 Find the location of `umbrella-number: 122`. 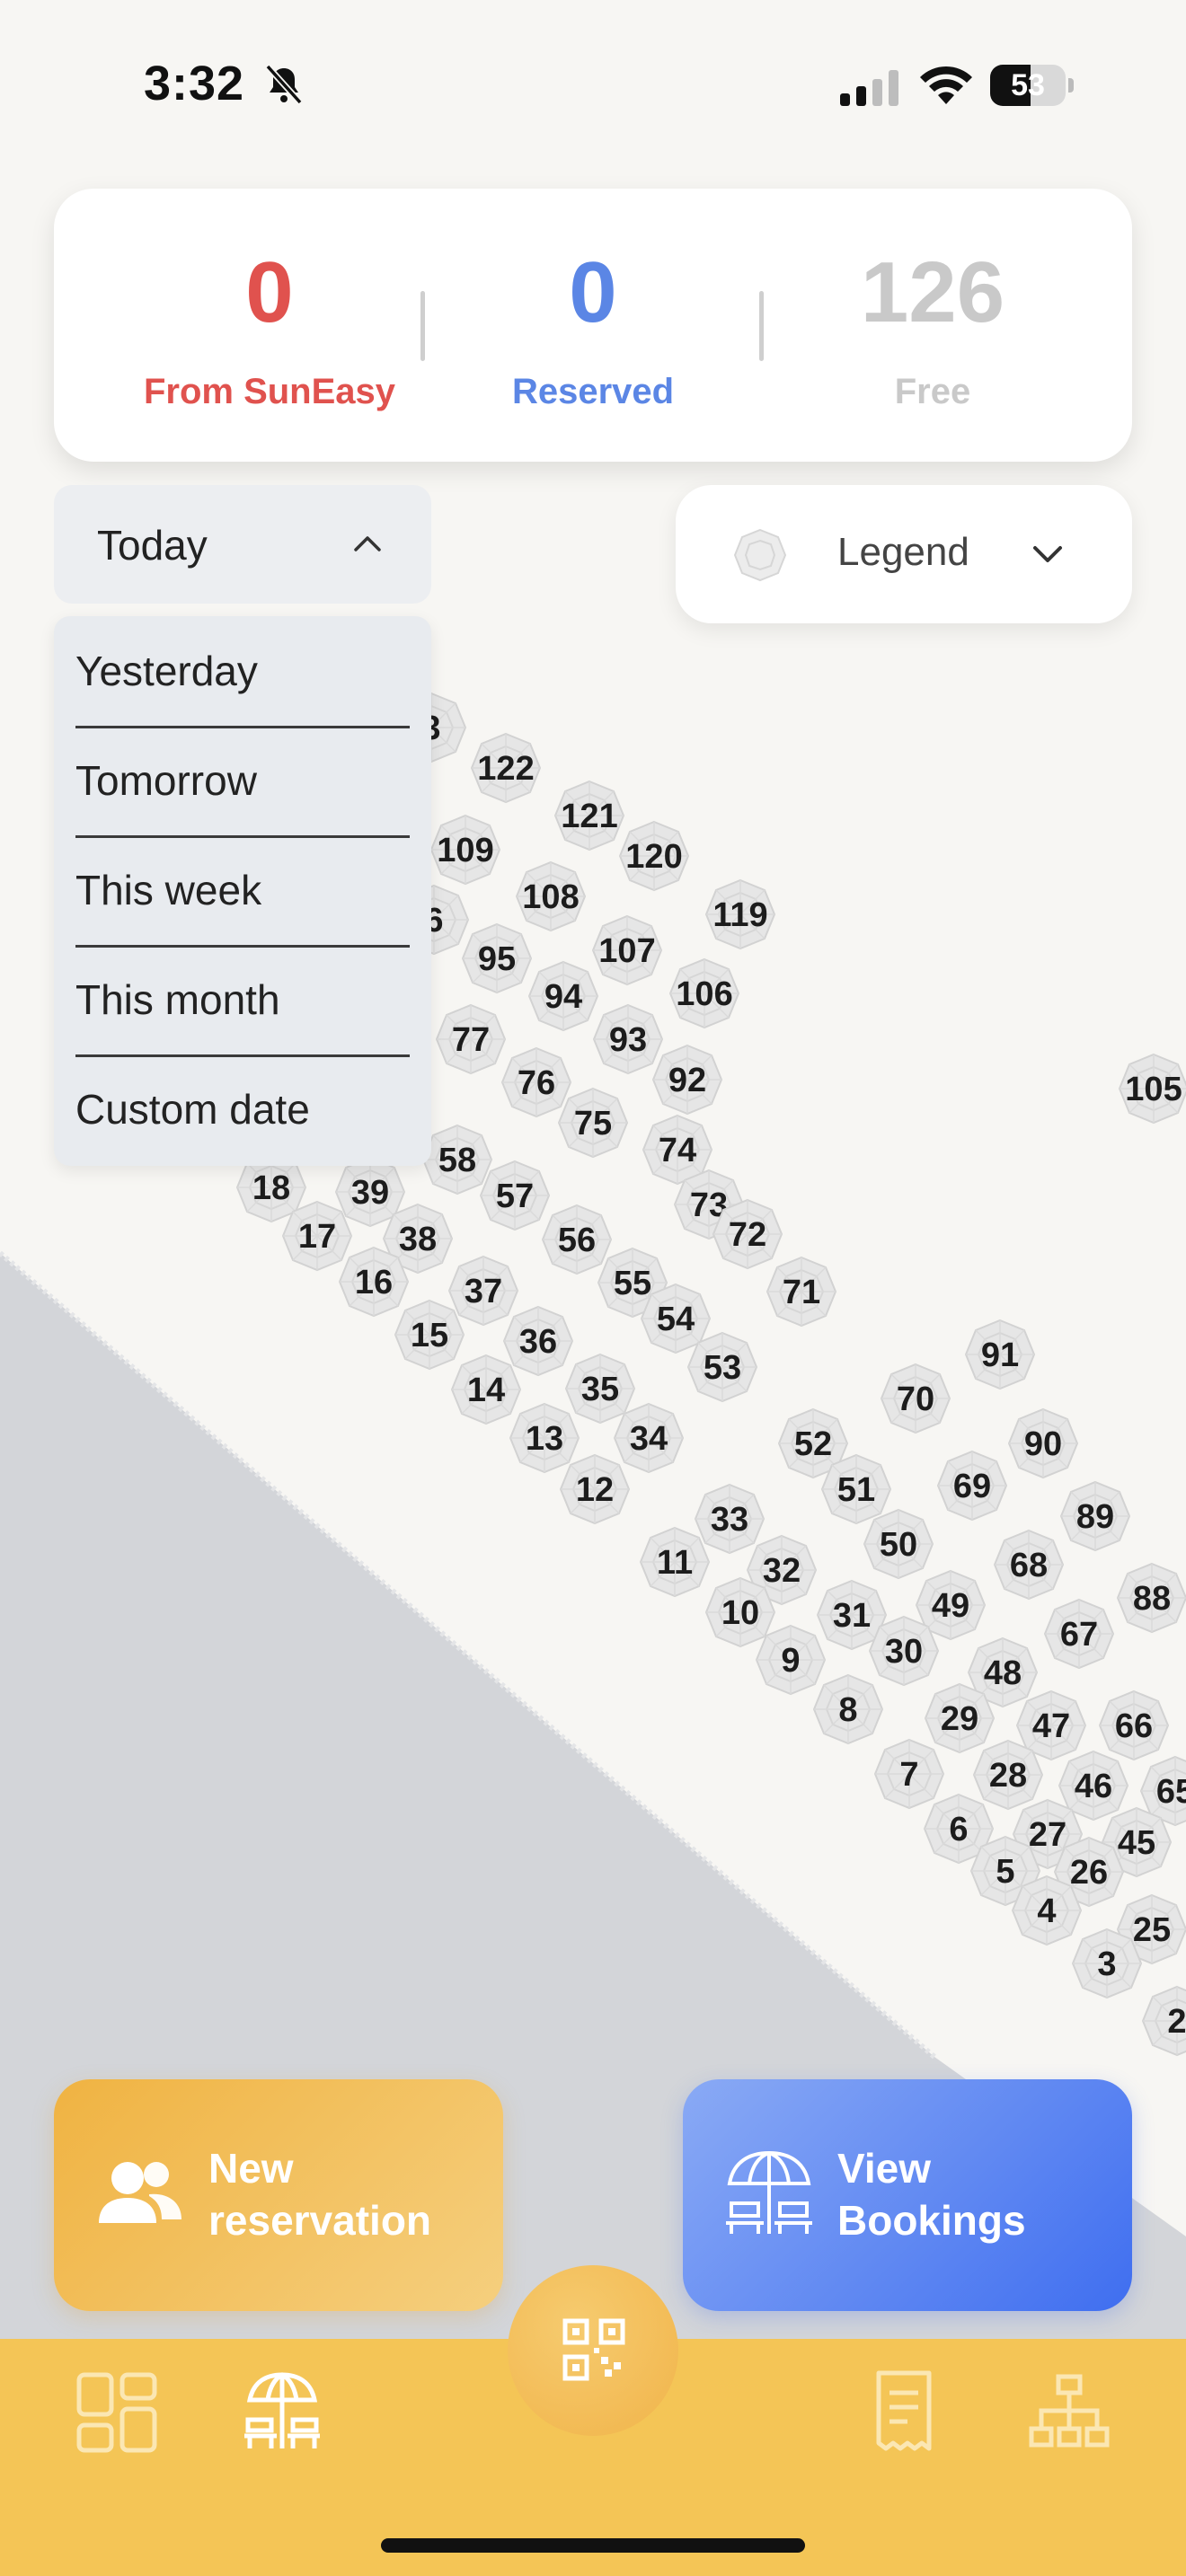

umbrella-number: 122 is located at coordinates (506, 769).